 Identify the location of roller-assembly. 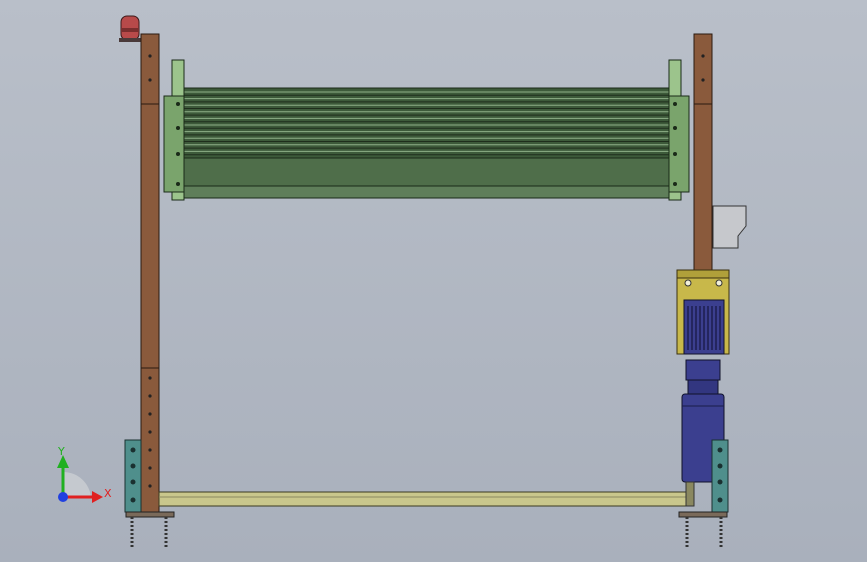
(427, 143).